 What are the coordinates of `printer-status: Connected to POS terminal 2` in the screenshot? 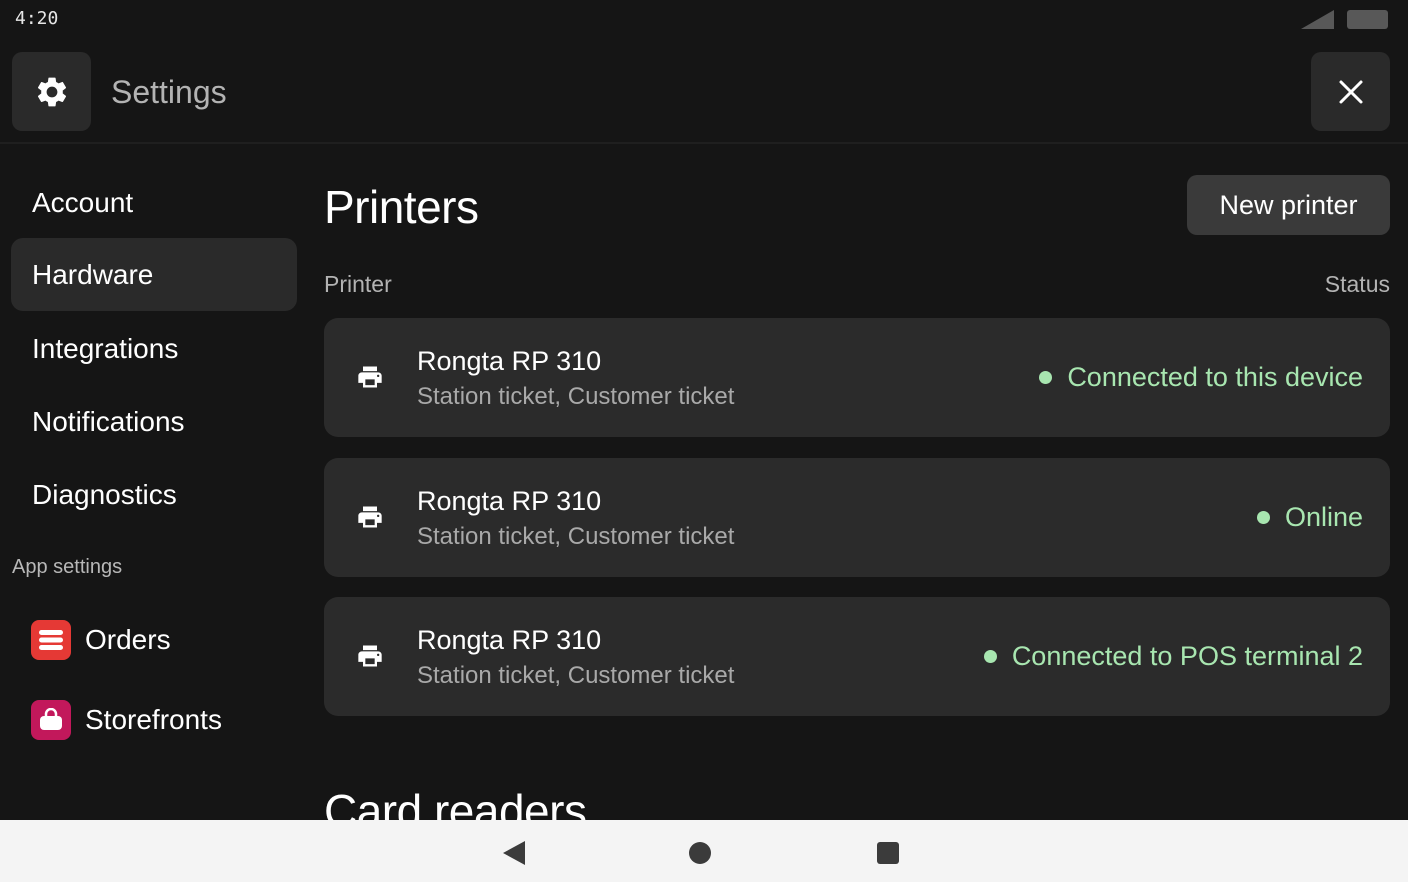 It's located at (1173, 656).